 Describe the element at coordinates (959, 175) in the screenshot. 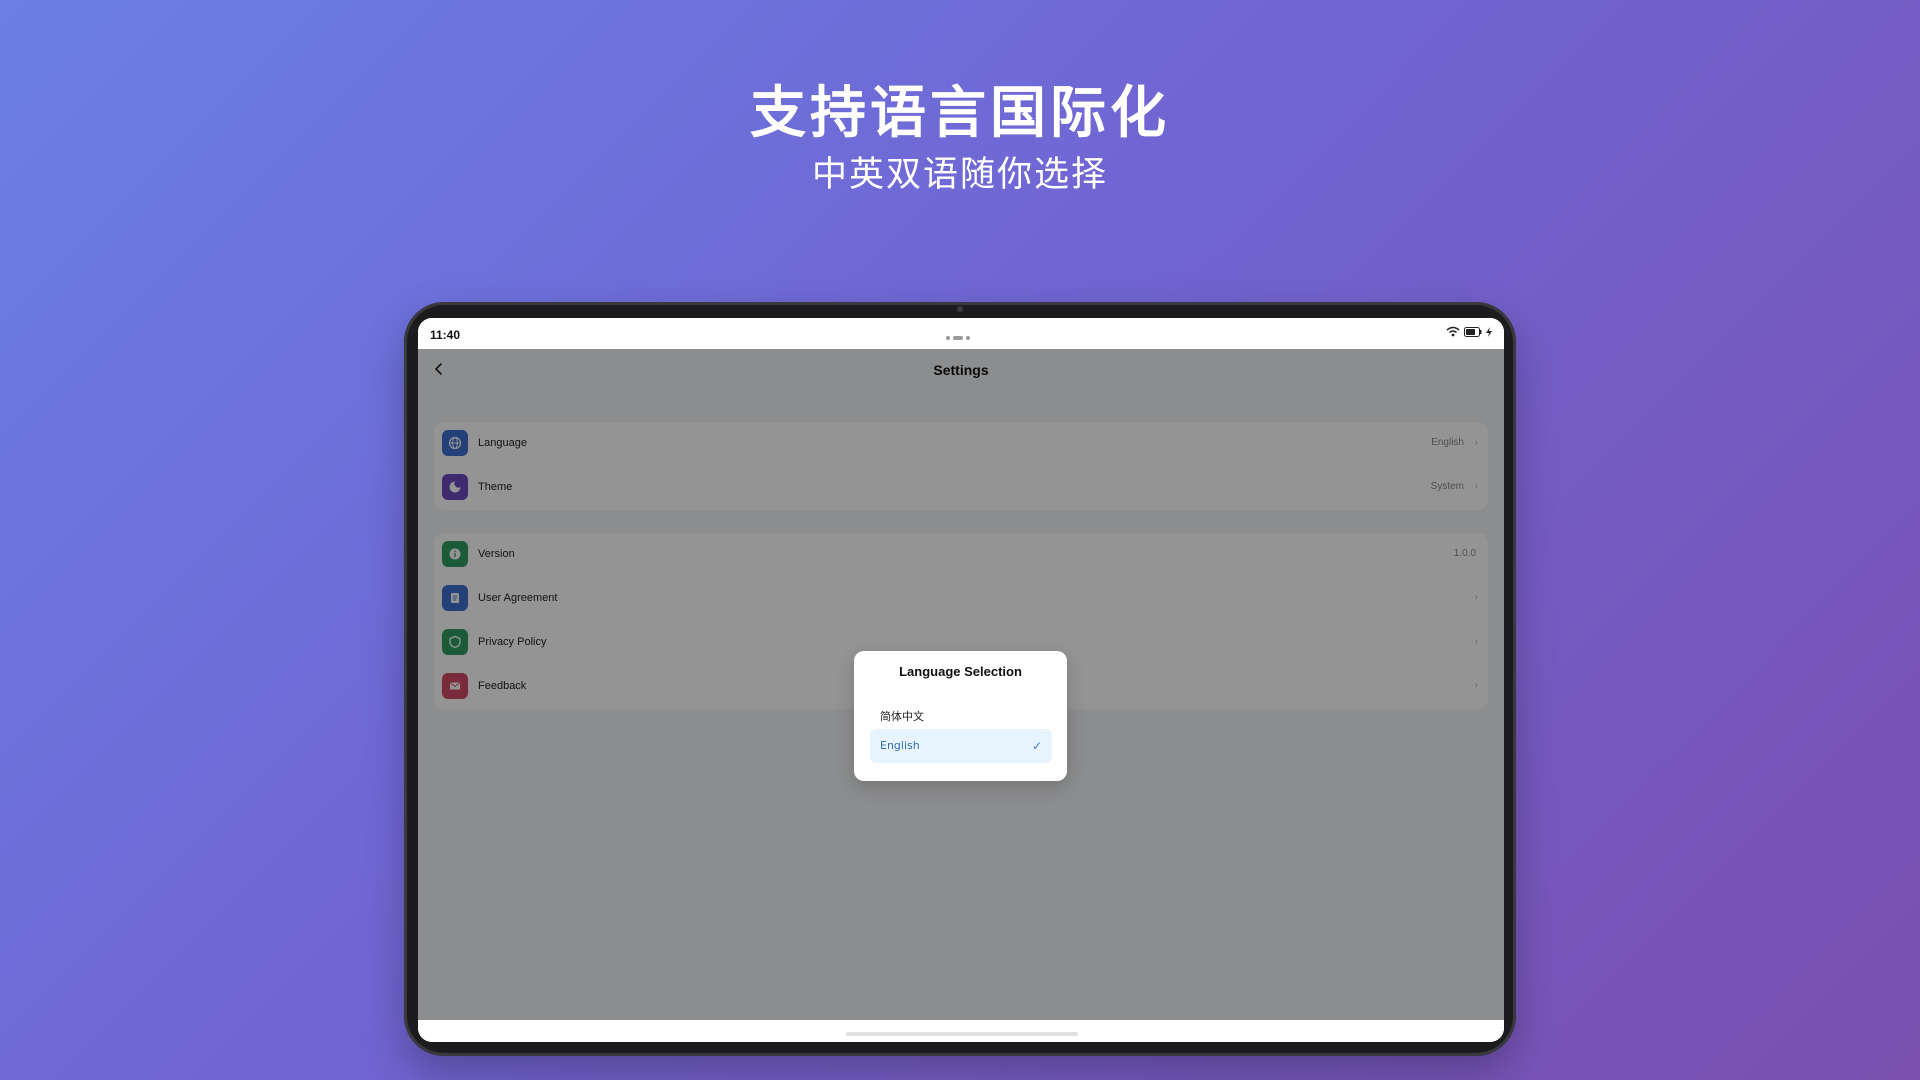

I see `hero-subtitle: 中英双语随你选择` at that location.